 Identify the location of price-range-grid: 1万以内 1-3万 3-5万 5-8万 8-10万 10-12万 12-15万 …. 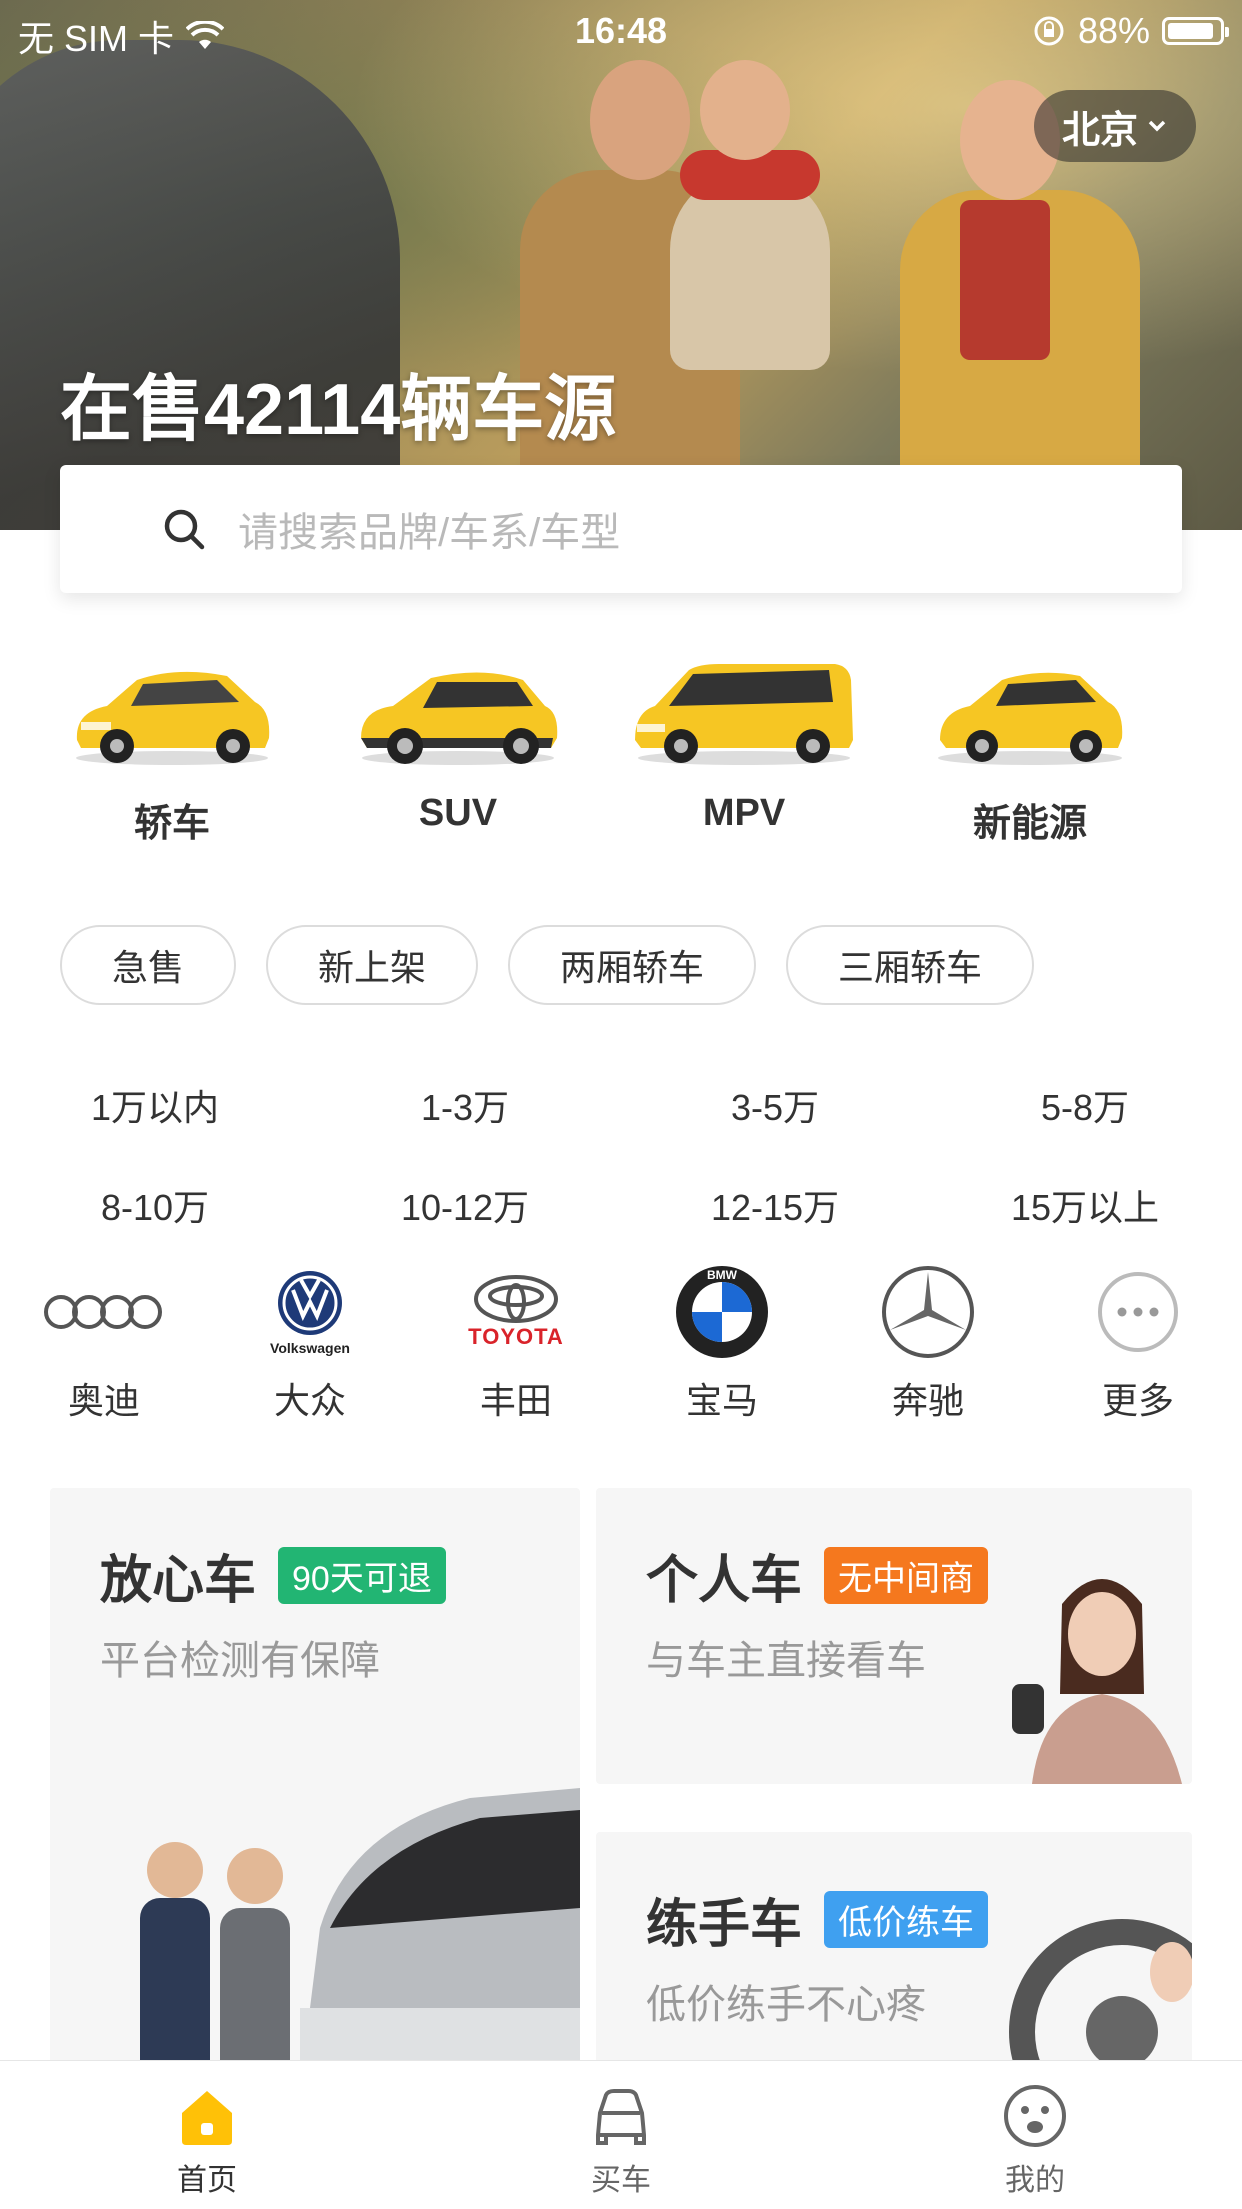
(621, 1155).